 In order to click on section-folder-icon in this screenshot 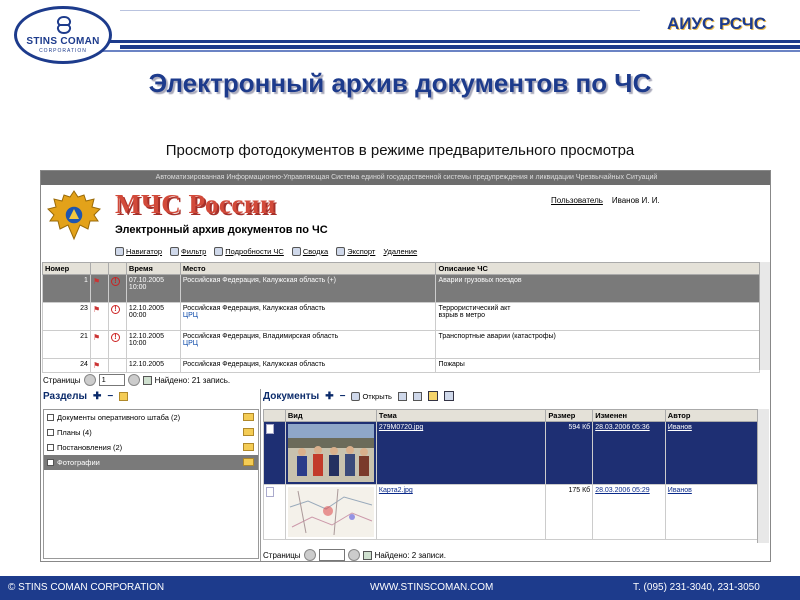, I will do `click(124, 396)`.